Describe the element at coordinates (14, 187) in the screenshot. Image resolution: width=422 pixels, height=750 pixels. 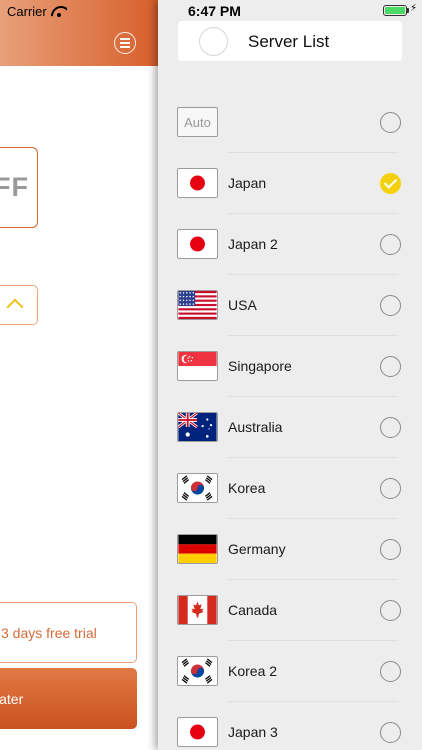
I see `vpn-toggle-label: FF` at that location.